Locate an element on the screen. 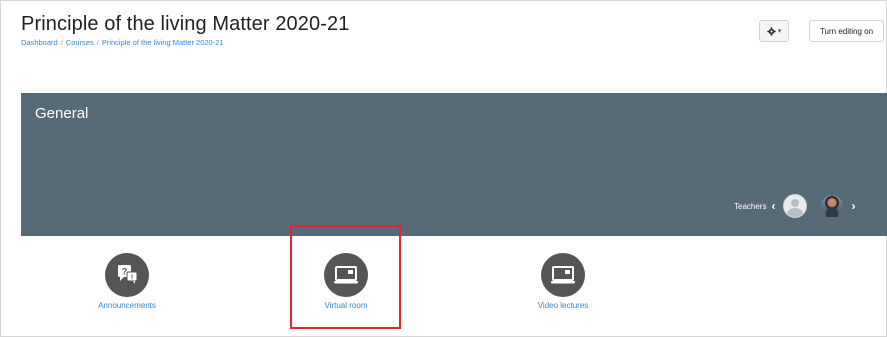  gear-icon is located at coordinates (771, 31).